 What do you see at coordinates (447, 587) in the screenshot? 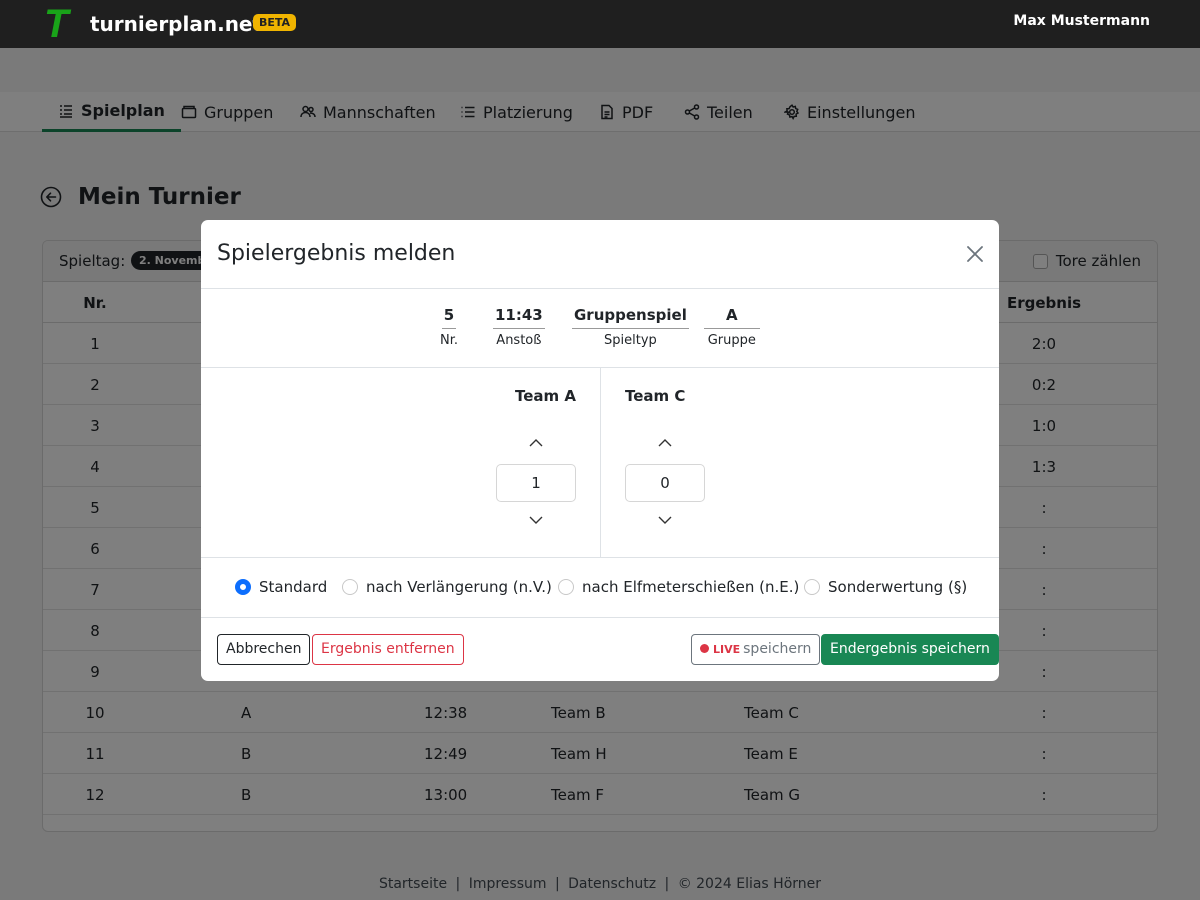
I see `radio-extra-time: nach Verlängerung (n.V.)` at bounding box center [447, 587].